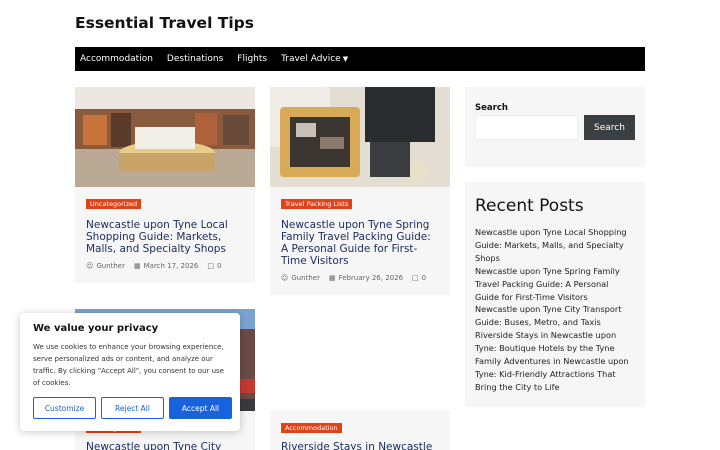 The height and width of the screenshot is (450, 720). What do you see at coordinates (165, 137) in the screenshot?
I see `post-thumbnail-shop` at bounding box center [165, 137].